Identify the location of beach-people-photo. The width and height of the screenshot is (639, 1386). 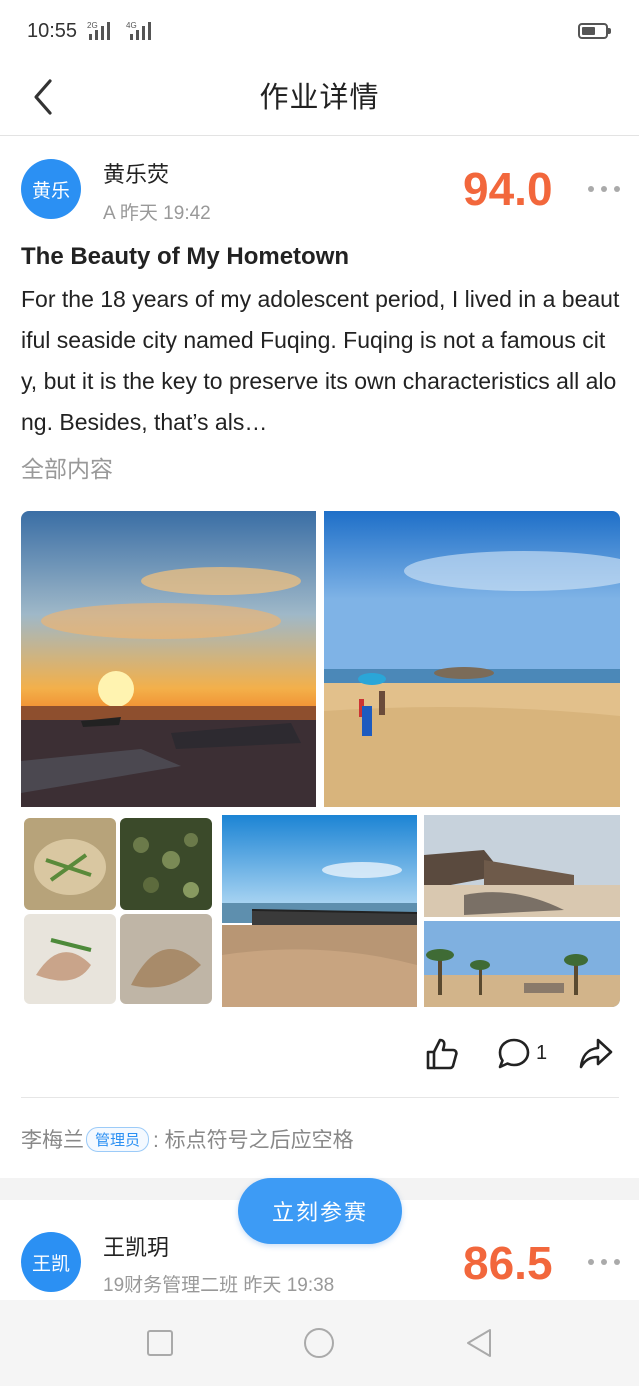
(472, 659).